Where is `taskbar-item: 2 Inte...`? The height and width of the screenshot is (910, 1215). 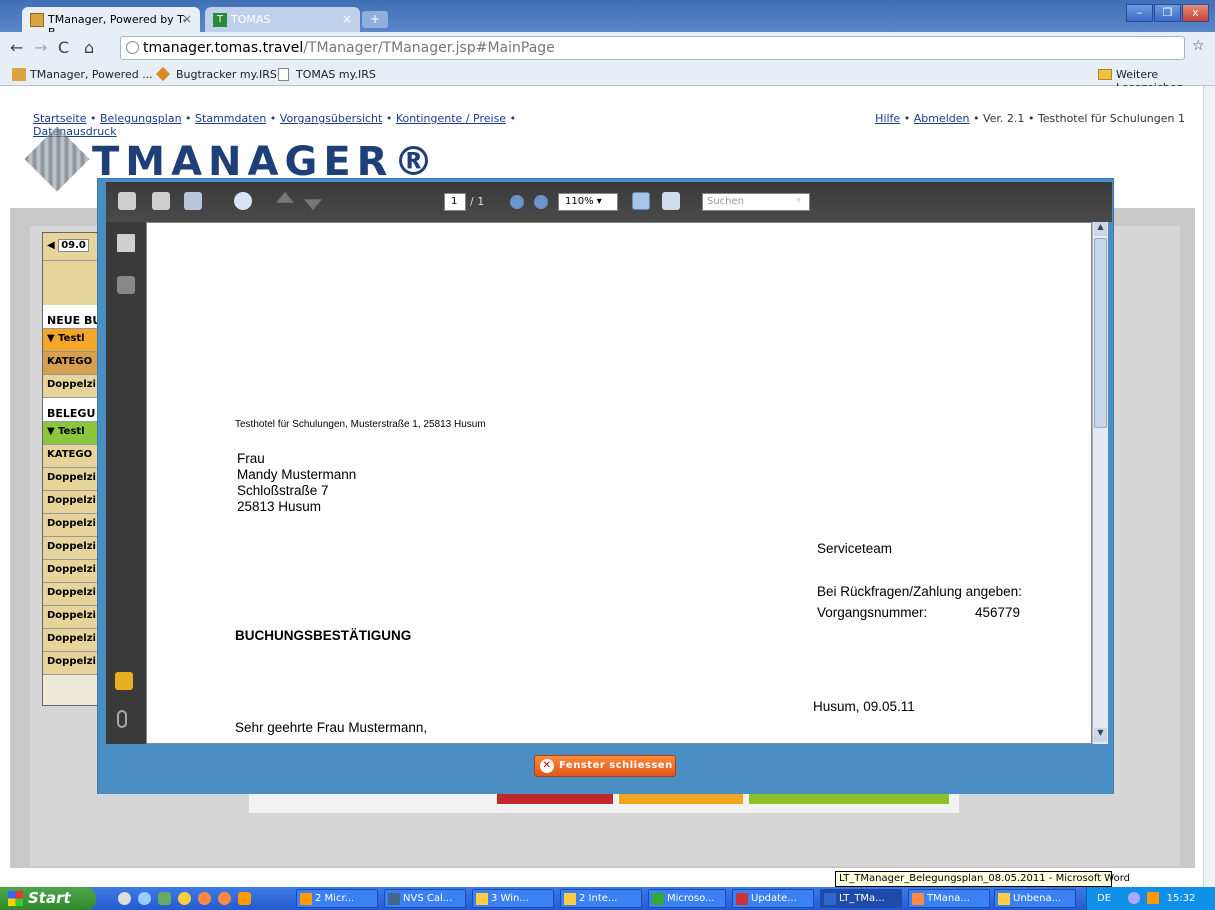
taskbar-item: 2 Inte... is located at coordinates (601, 898).